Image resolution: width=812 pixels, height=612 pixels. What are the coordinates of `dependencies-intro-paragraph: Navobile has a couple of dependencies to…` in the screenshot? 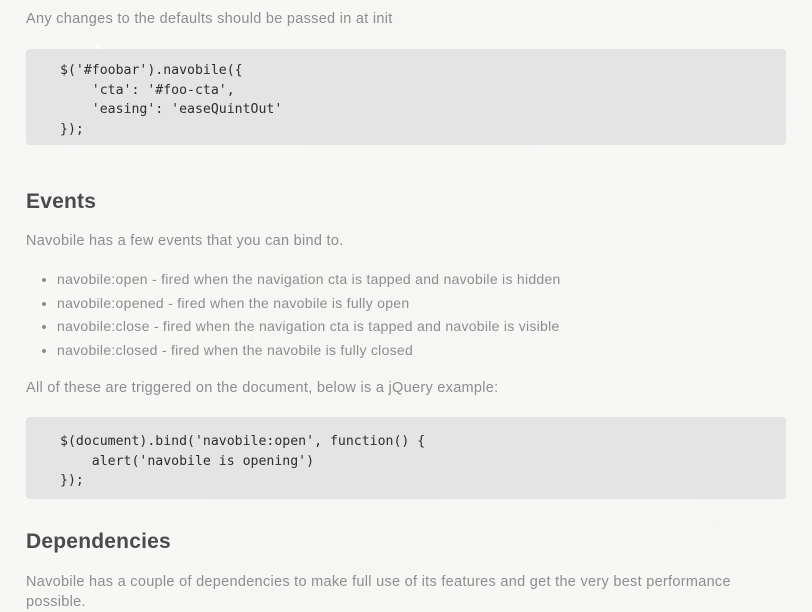 It's located at (378, 592).